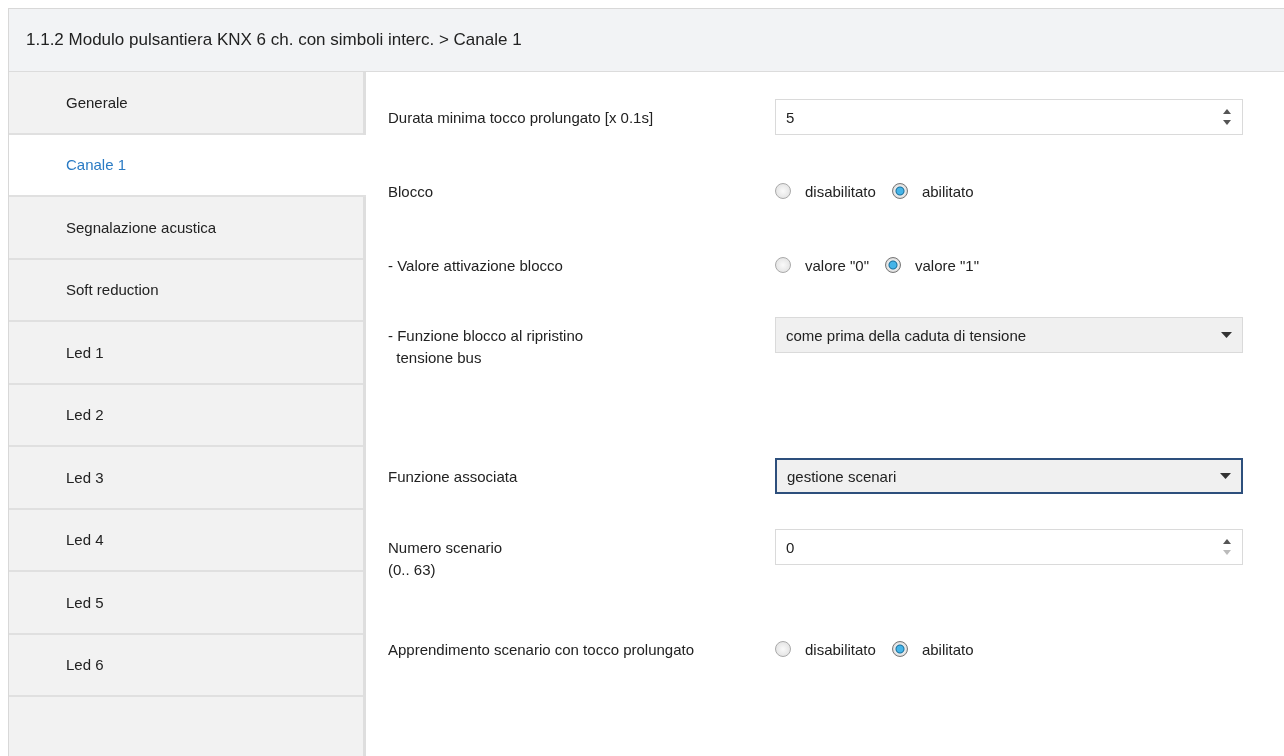 This screenshot has height=756, width=1284. I want to click on sidebar-item: Canale 1, so click(187, 165).